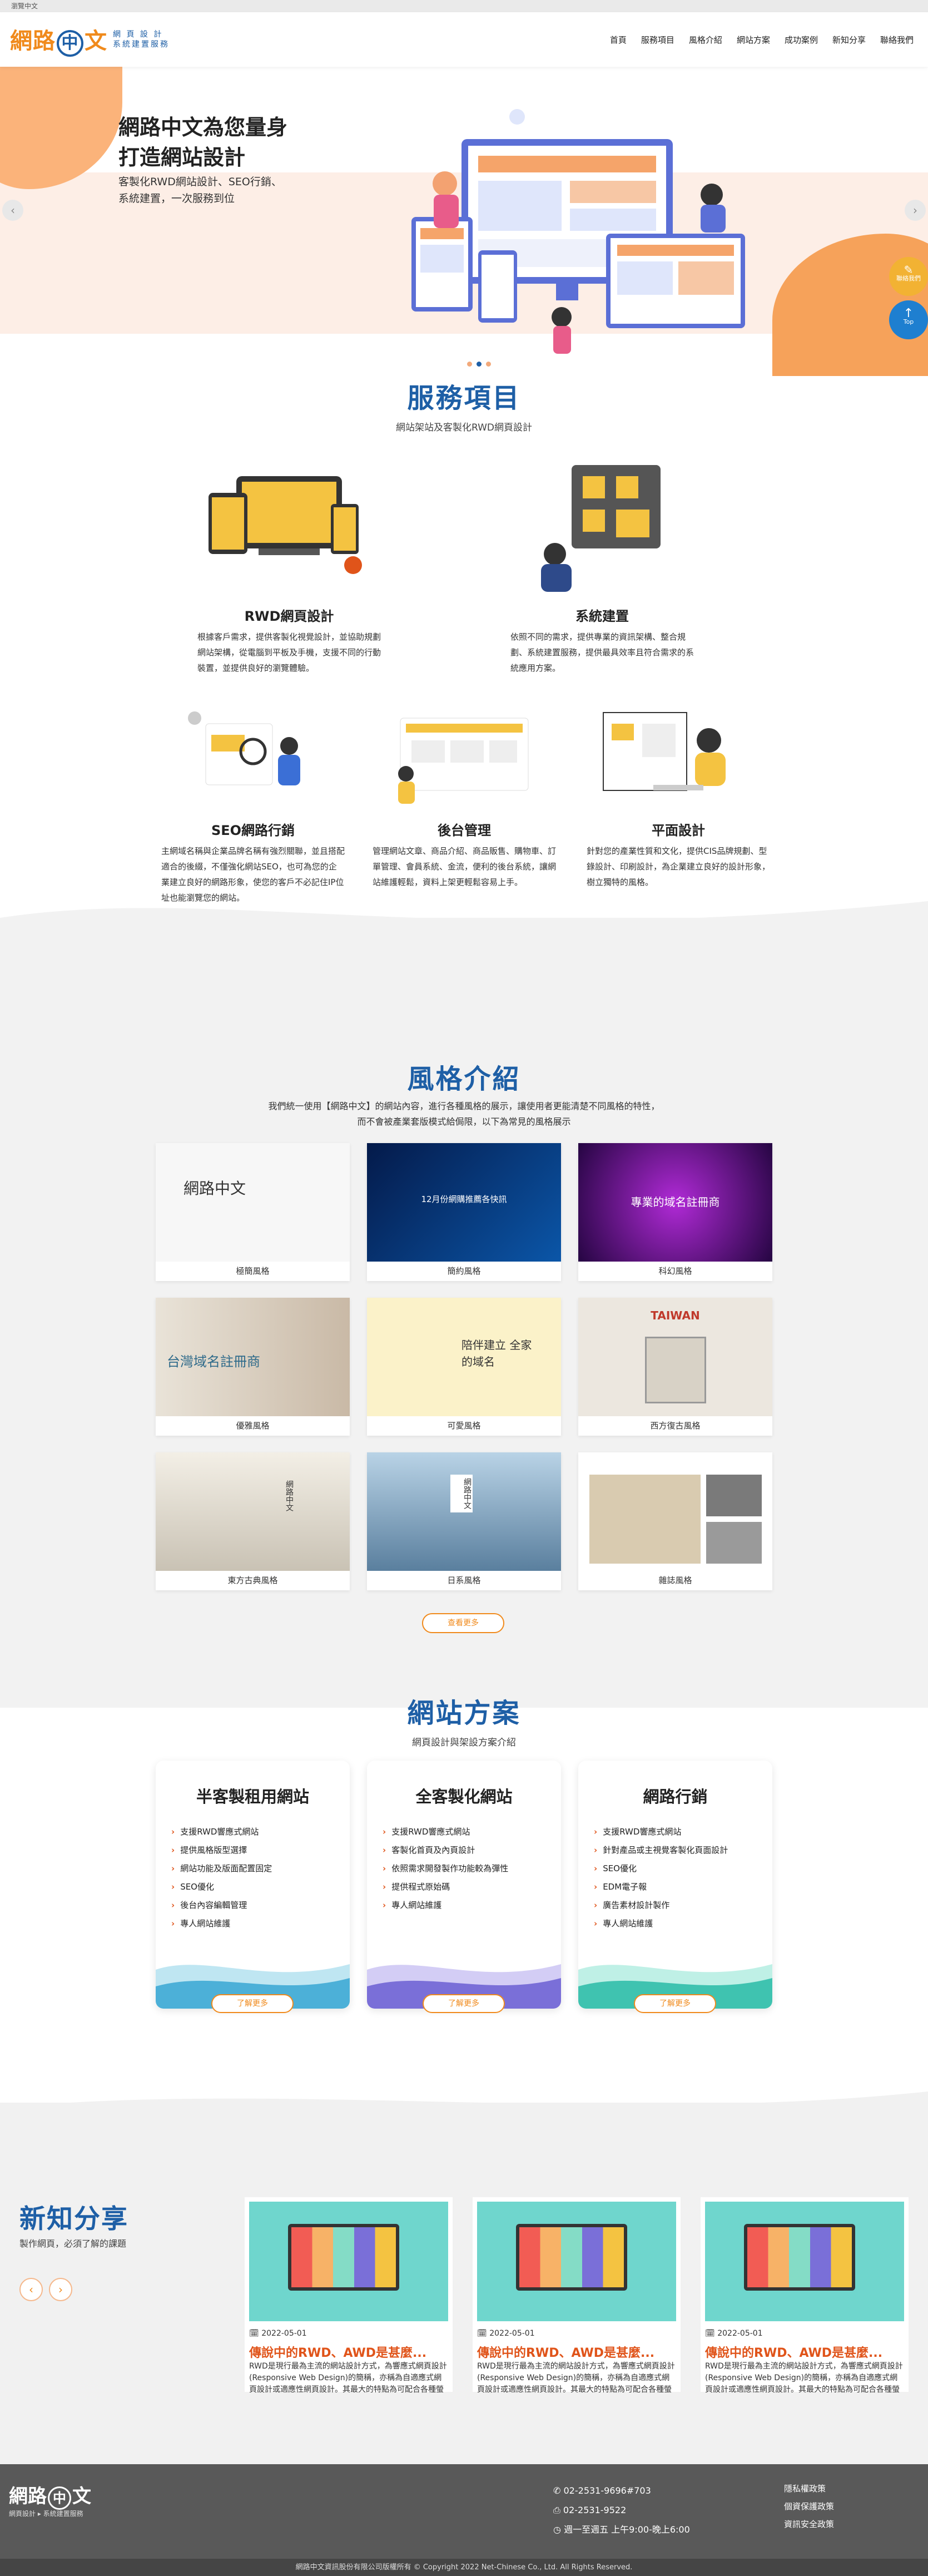 The width and height of the screenshot is (928, 2576). Describe the element at coordinates (801, 40) in the screenshot. I see `nav-cases: 成功案例` at that location.